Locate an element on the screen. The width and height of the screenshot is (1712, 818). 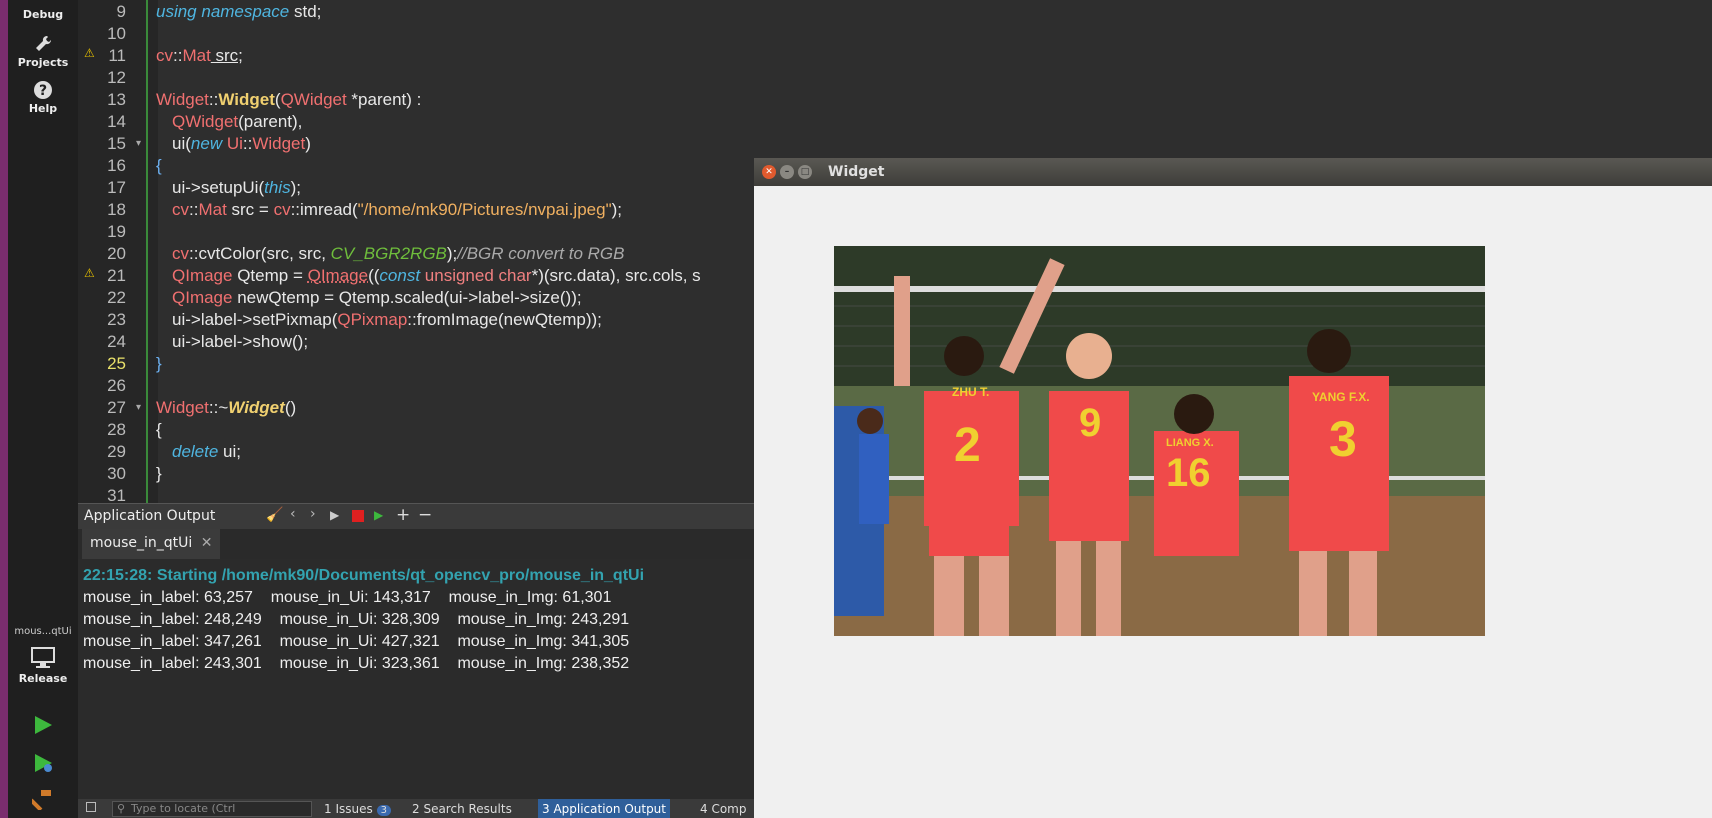
line-number: 17 is located at coordinates (116, 187).